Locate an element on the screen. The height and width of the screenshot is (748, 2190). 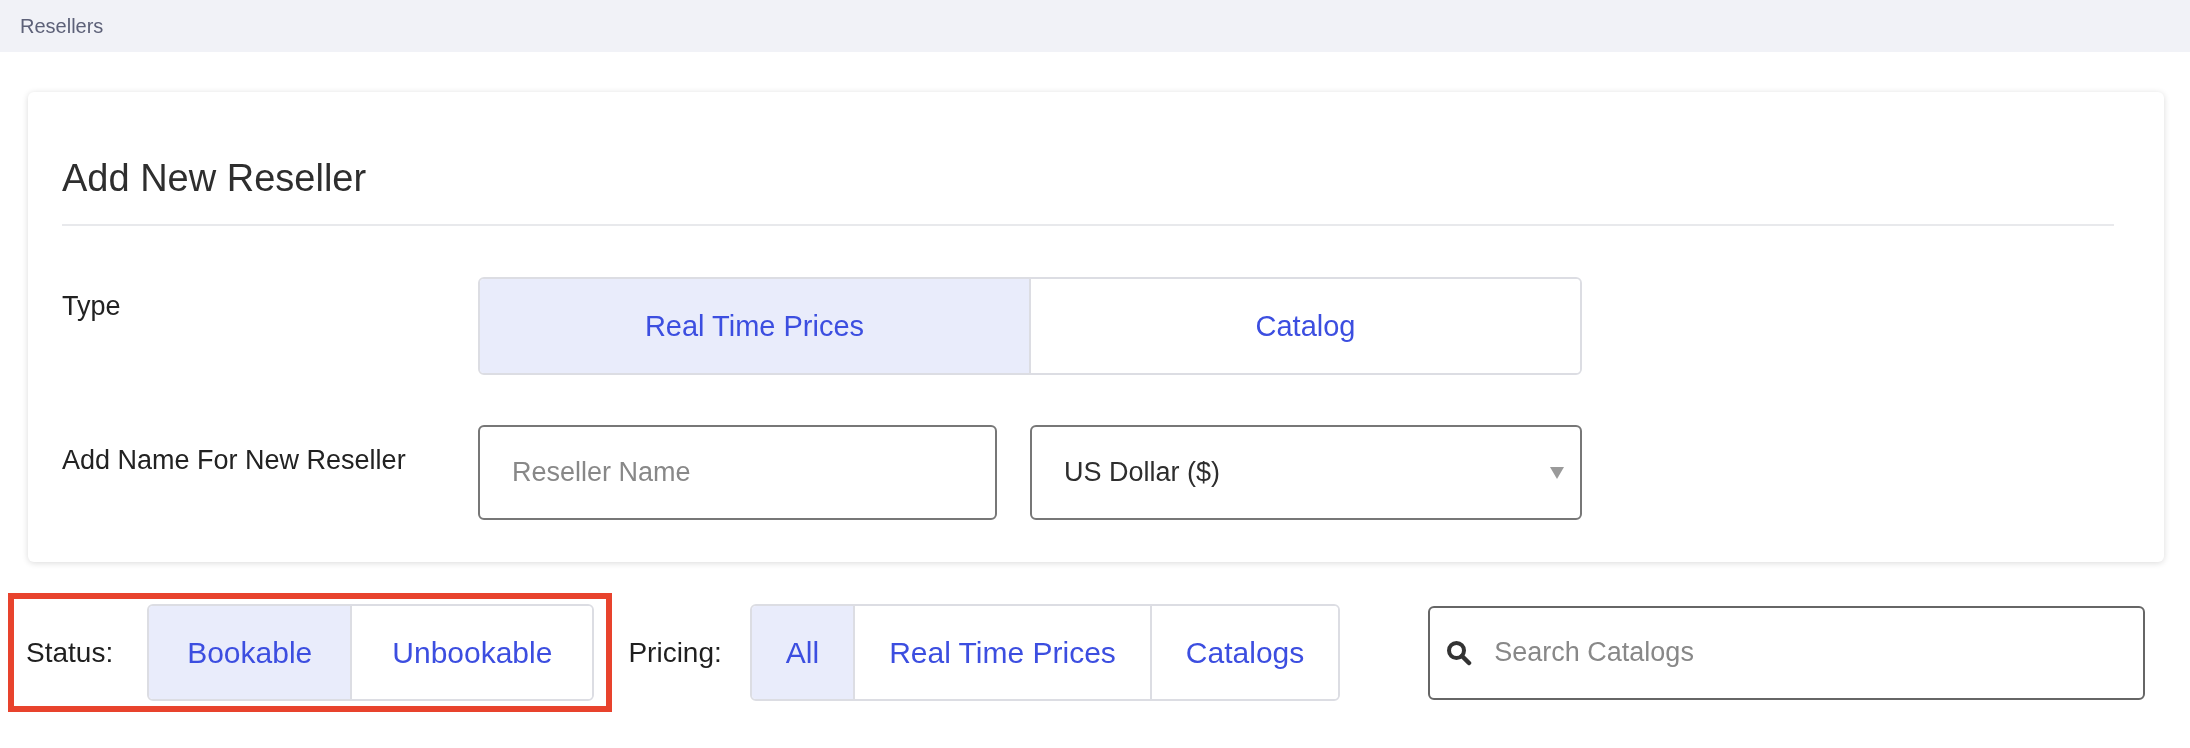
reseller-name-field: Reseller Name is located at coordinates (737, 472).